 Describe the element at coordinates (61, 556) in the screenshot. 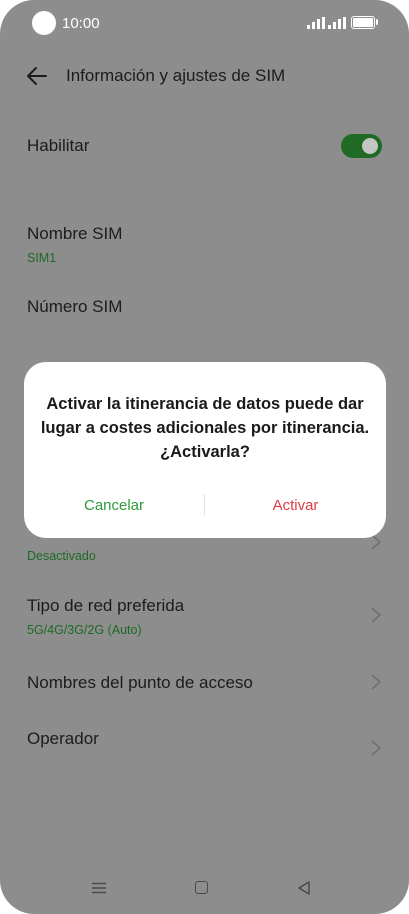

I see `roaming-value: Desactivado` at that location.